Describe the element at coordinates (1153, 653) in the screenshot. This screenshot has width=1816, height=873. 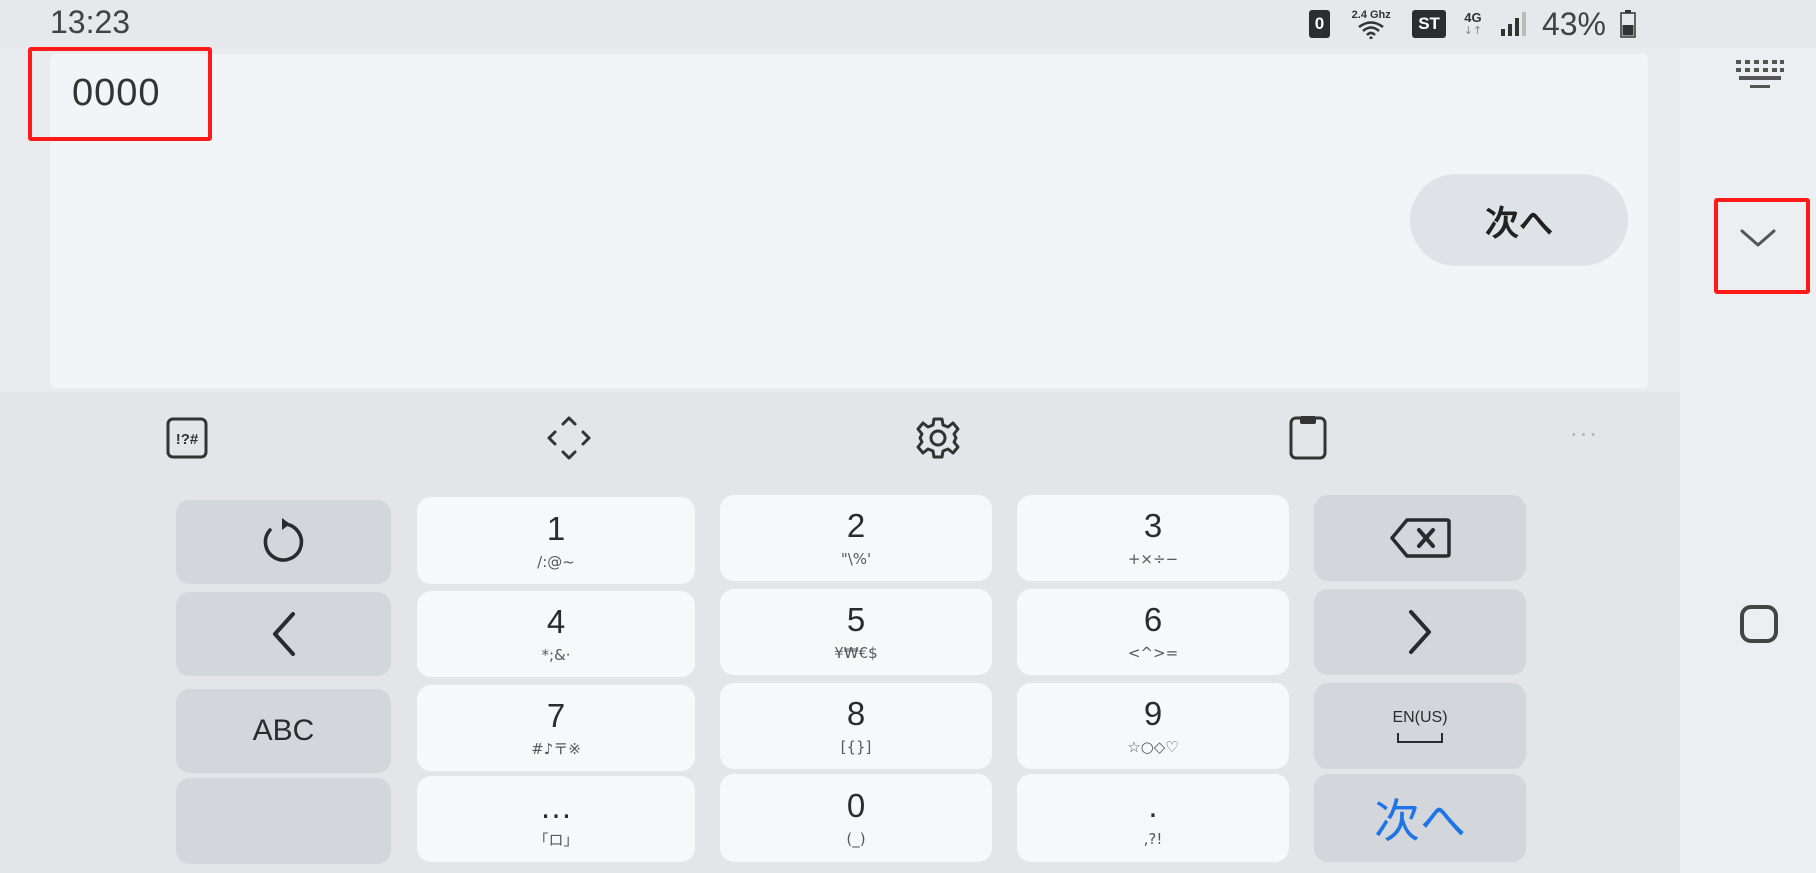
I see `key-6-sub: <^>=` at that location.